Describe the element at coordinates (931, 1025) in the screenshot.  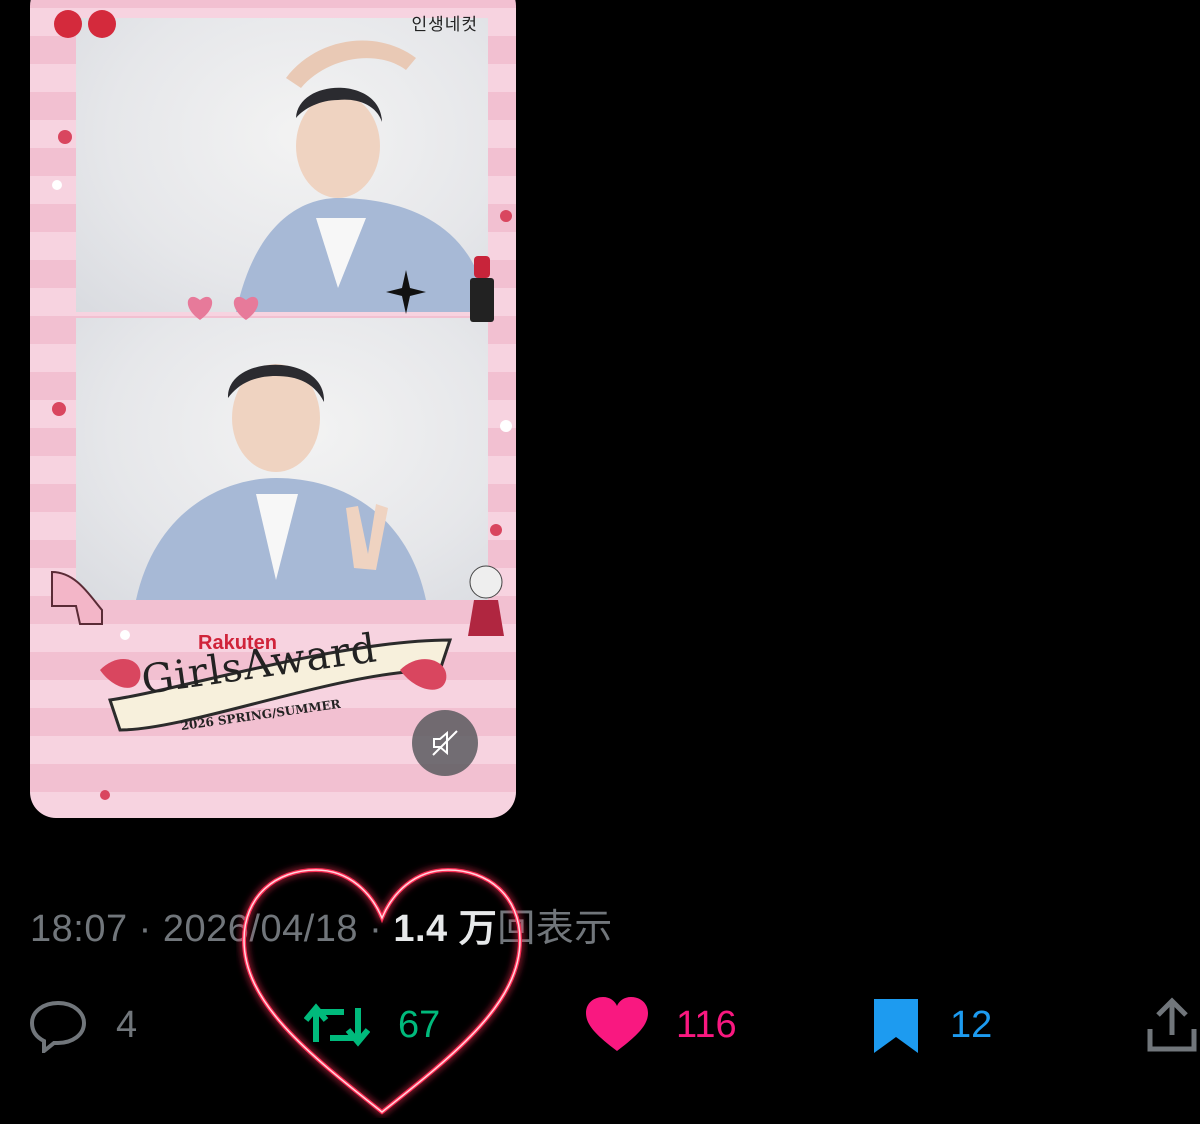
I see `bookmark-button: 12` at that location.